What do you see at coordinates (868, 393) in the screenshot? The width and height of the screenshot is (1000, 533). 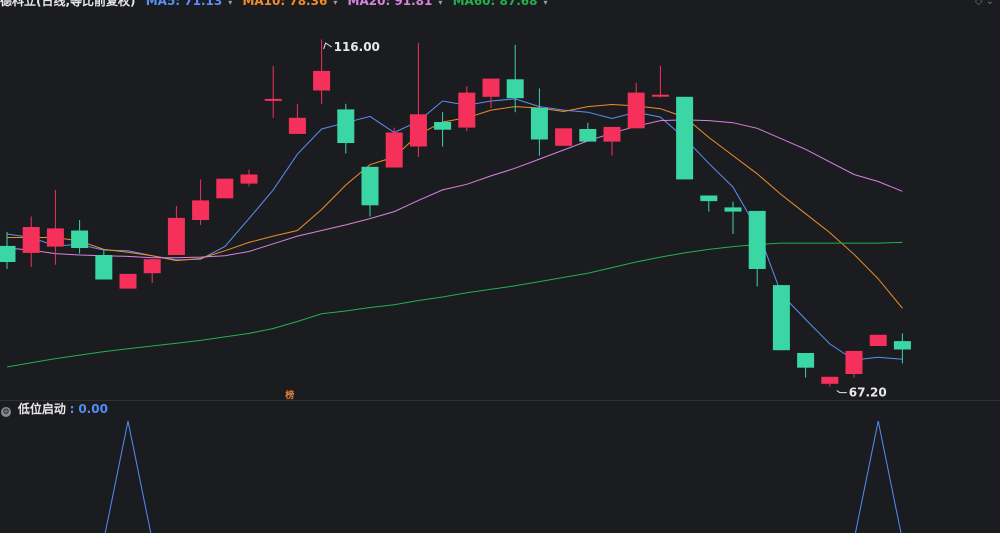 I see `low-price-label: 67.20` at bounding box center [868, 393].